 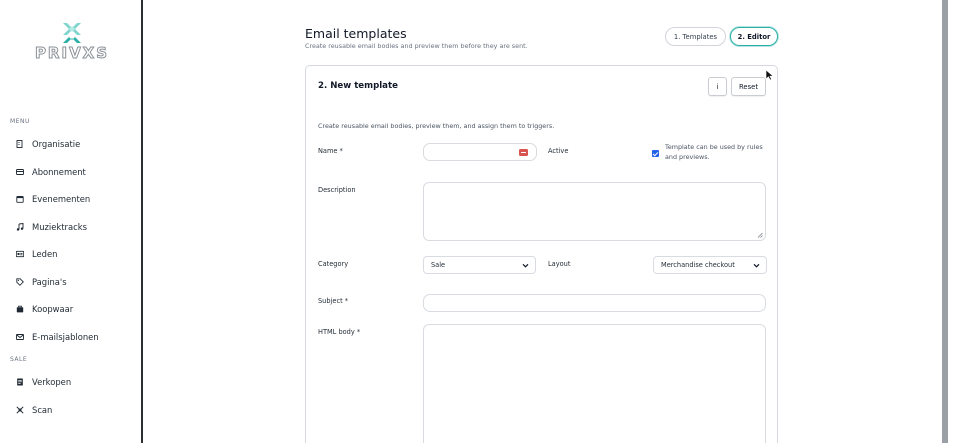 I want to click on category-select: Sale, so click(x=479, y=265).